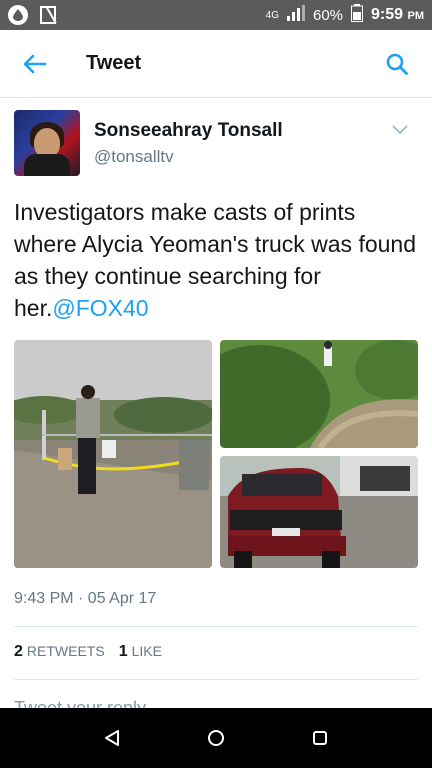 This screenshot has height=768, width=432. I want to click on battery-percent: 60%, so click(328, 15).